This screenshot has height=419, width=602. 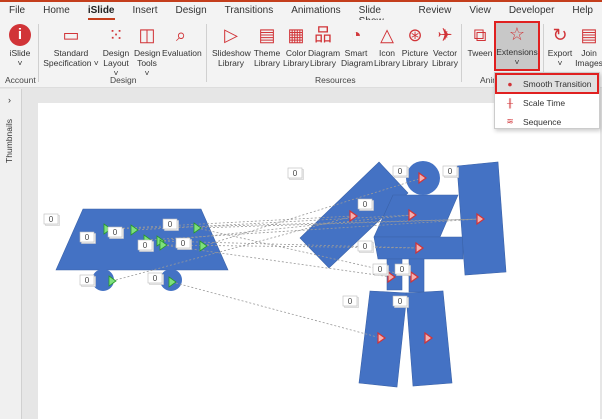 What do you see at coordinates (249, 11) in the screenshot?
I see `tab-transitions: Transitions` at bounding box center [249, 11].